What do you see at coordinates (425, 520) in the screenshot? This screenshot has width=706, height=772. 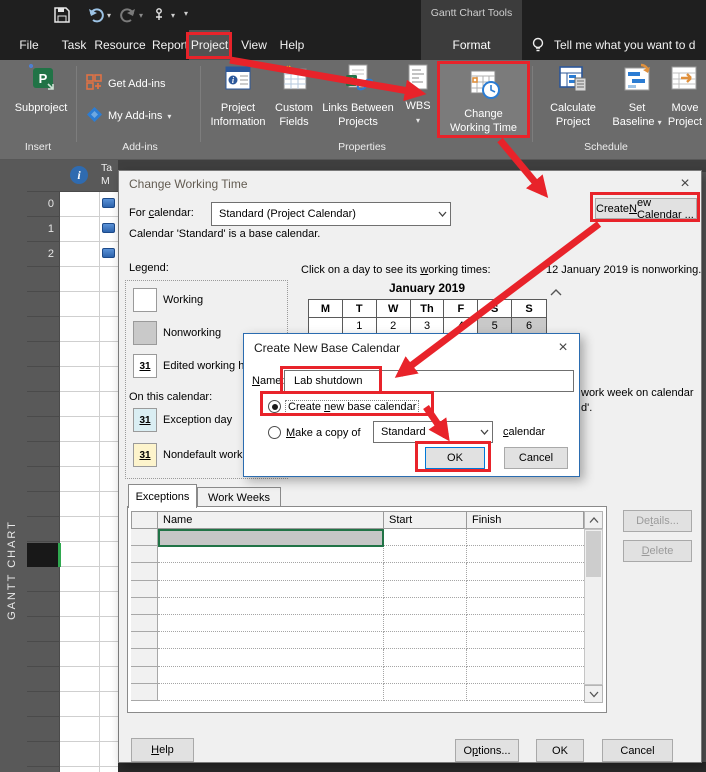 I see `column-header-start: Start` at bounding box center [425, 520].